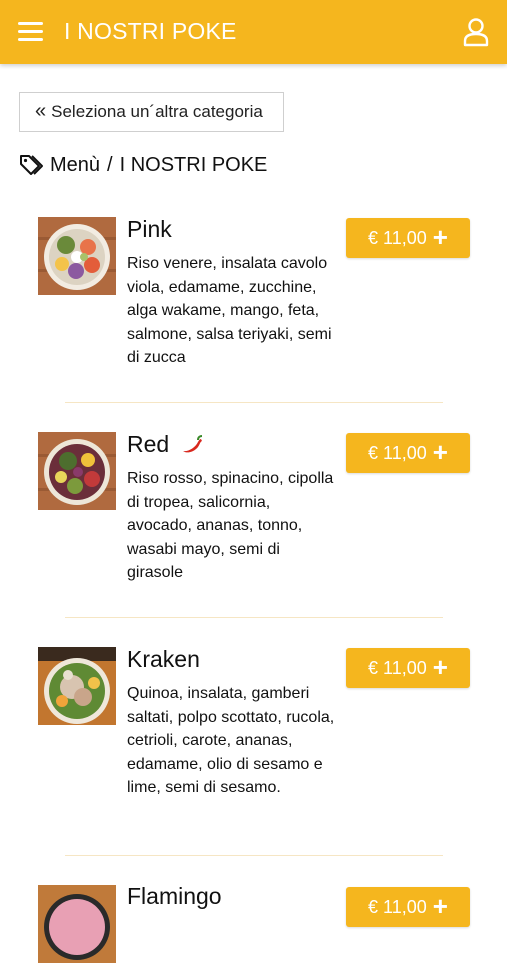 The width and height of the screenshot is (507, 963). What do you see at coordinates (31, 165) in the screenshot?
I see `tags-icon` at bounding box center [31, 165].